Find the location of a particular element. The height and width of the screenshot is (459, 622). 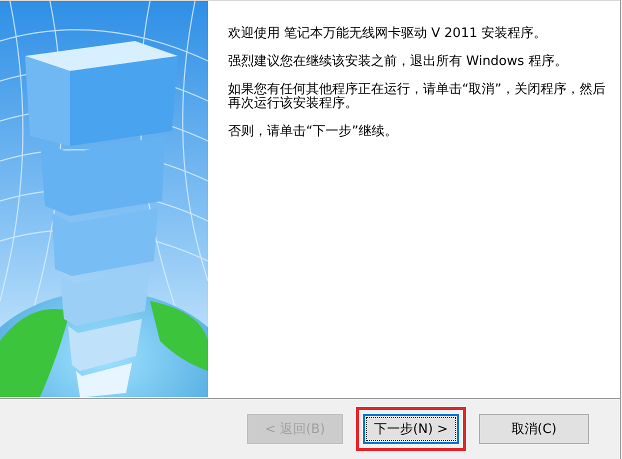

welcome-text: 强烈建议您在继续该安装之前，退出所有 Windows 程序。 is located at coordinates (398, 62).